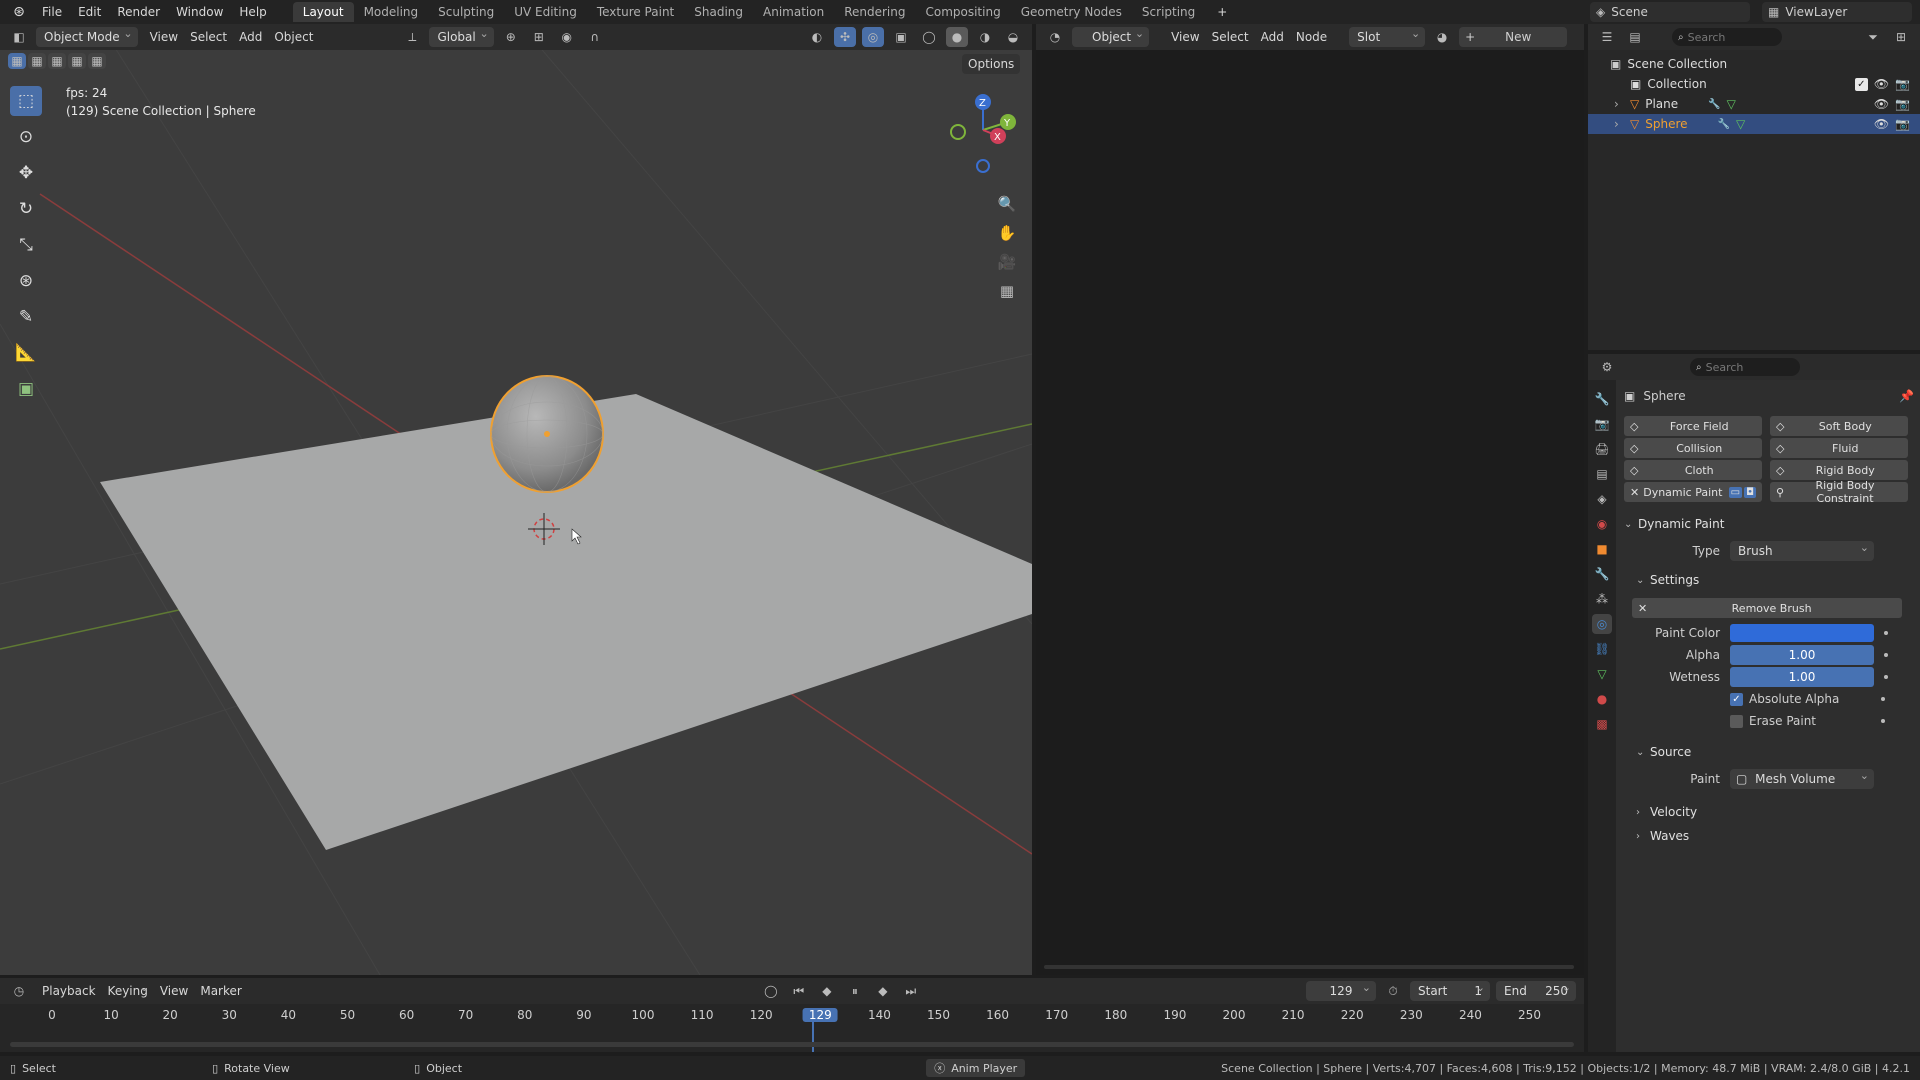 Image resolution: width=1920 pixels, height=1080 pixels. I want to click on menu-edit: Edit, so click(89, 12).